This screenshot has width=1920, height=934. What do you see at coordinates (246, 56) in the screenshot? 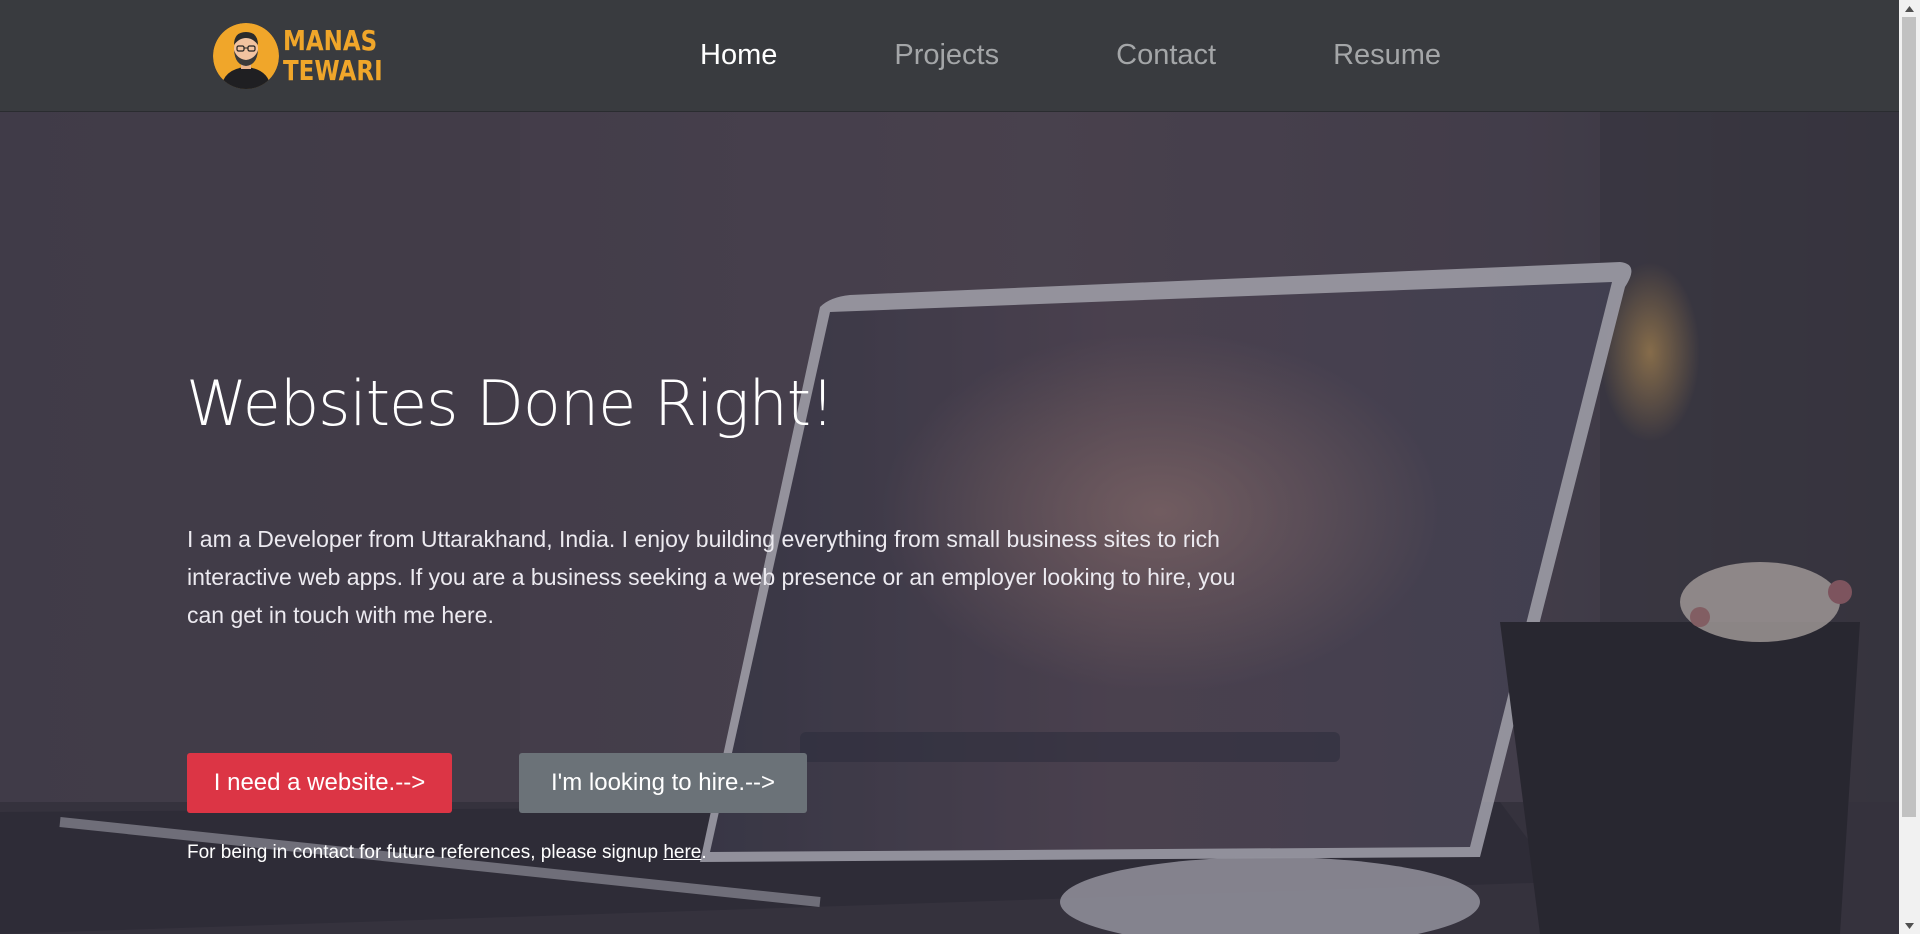
I see `bearded-man-avatar-icon` at bounding box center [246, 56].